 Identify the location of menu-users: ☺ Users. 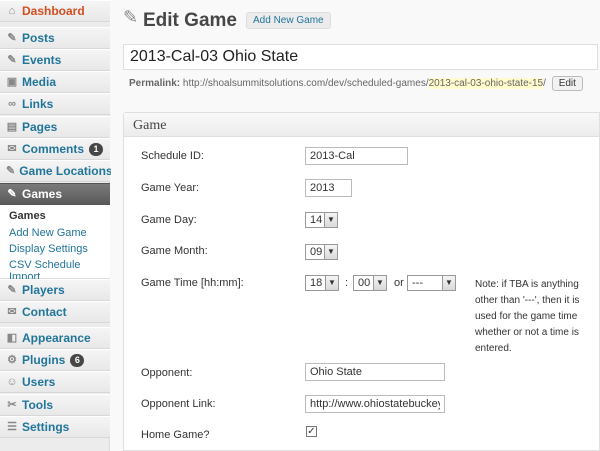
(55, 382).